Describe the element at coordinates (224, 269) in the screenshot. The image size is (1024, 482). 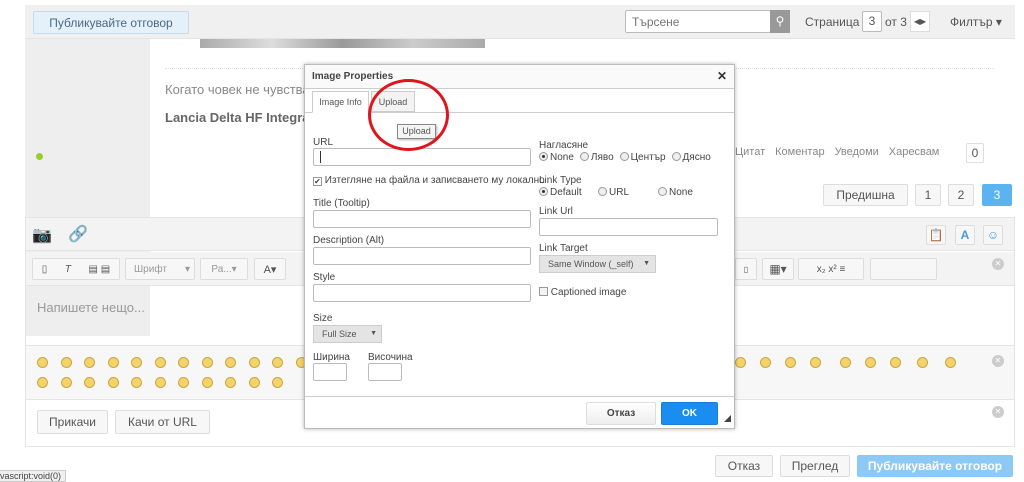
I see `size-dropdown: Ра... ▾` at that location.